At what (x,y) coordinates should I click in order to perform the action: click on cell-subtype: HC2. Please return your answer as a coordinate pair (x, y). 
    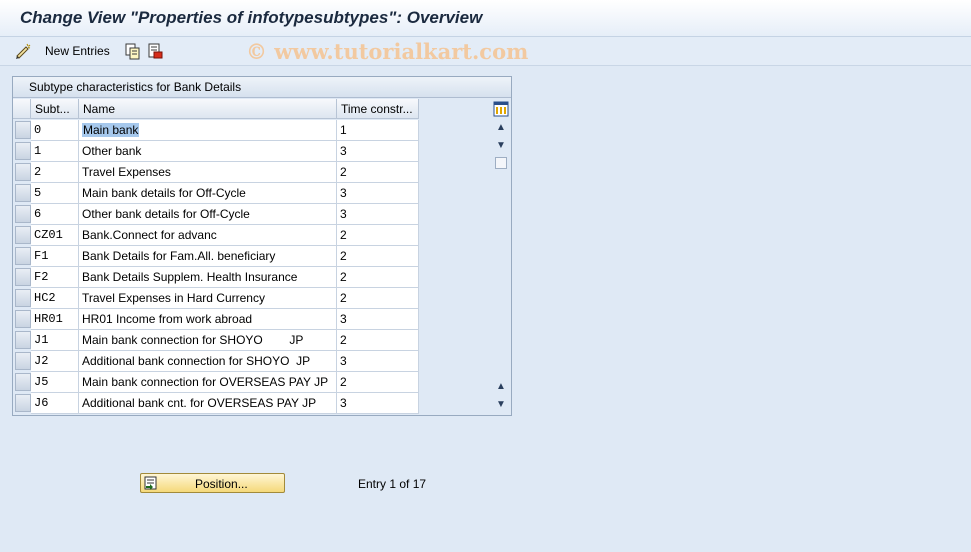
    Looking at the image, I should click on (55, 298).